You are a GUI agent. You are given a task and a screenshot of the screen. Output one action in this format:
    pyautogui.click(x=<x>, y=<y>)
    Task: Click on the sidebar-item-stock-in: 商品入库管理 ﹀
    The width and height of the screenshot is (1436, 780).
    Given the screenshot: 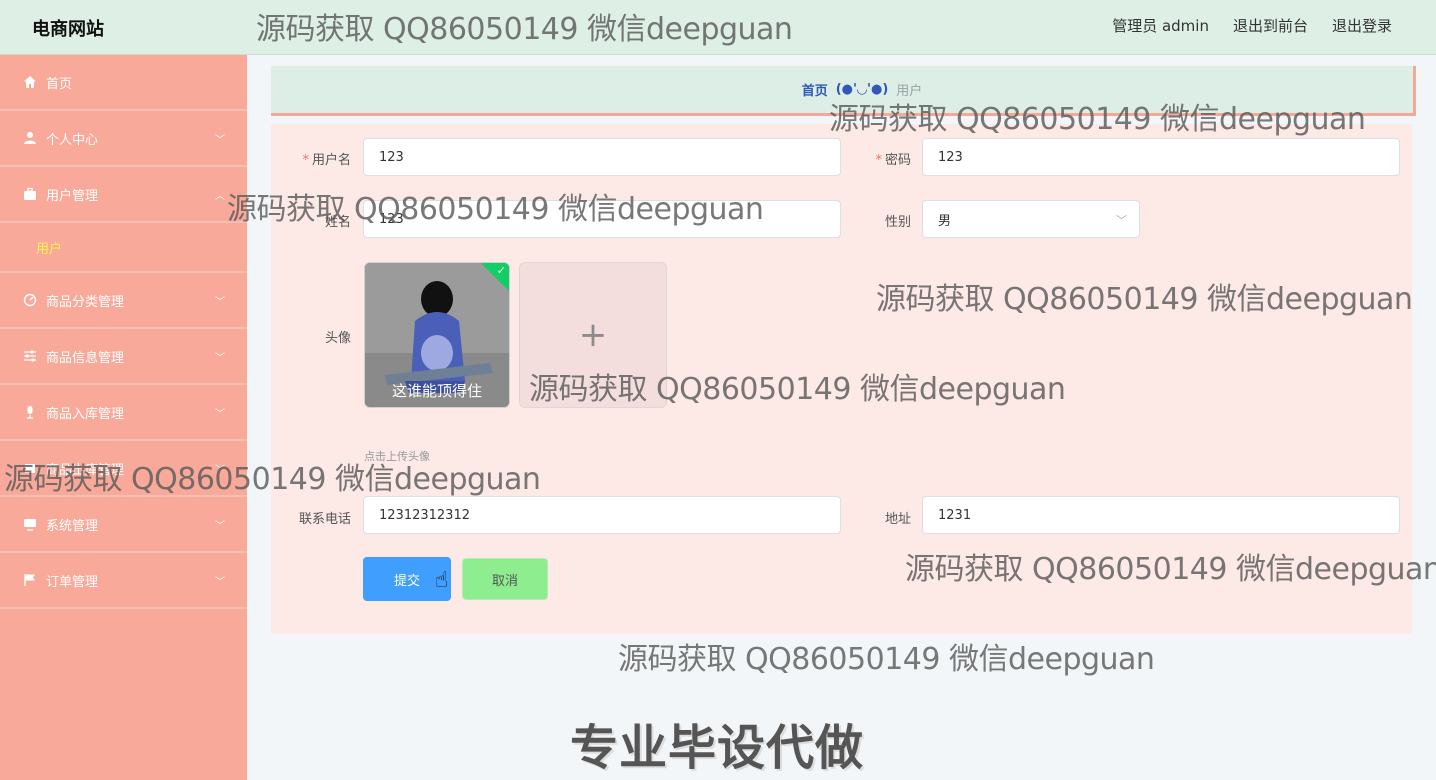 What is the action you would take?
    pyautogui.click(x=123, y=413)
    